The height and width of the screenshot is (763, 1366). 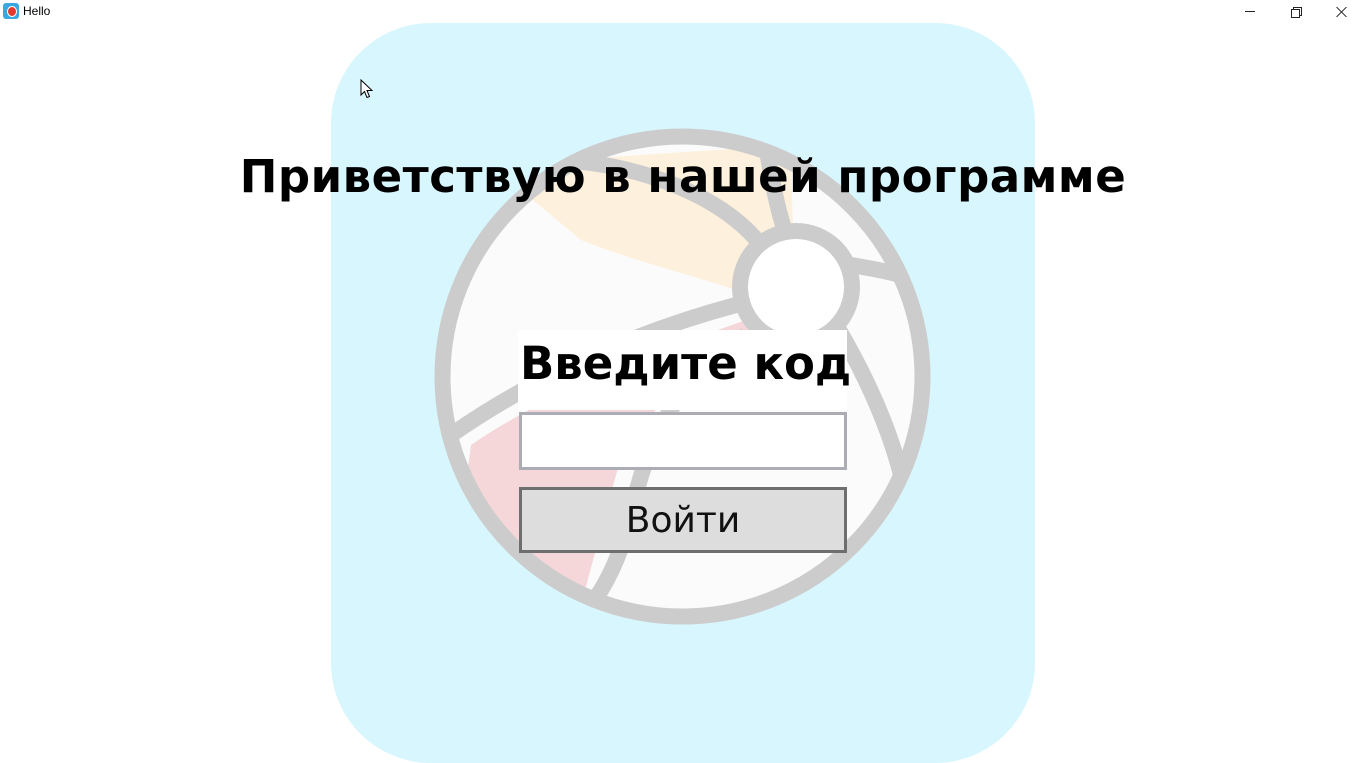 I want to click on title-bar: Hello, so click(x=683, y=11).